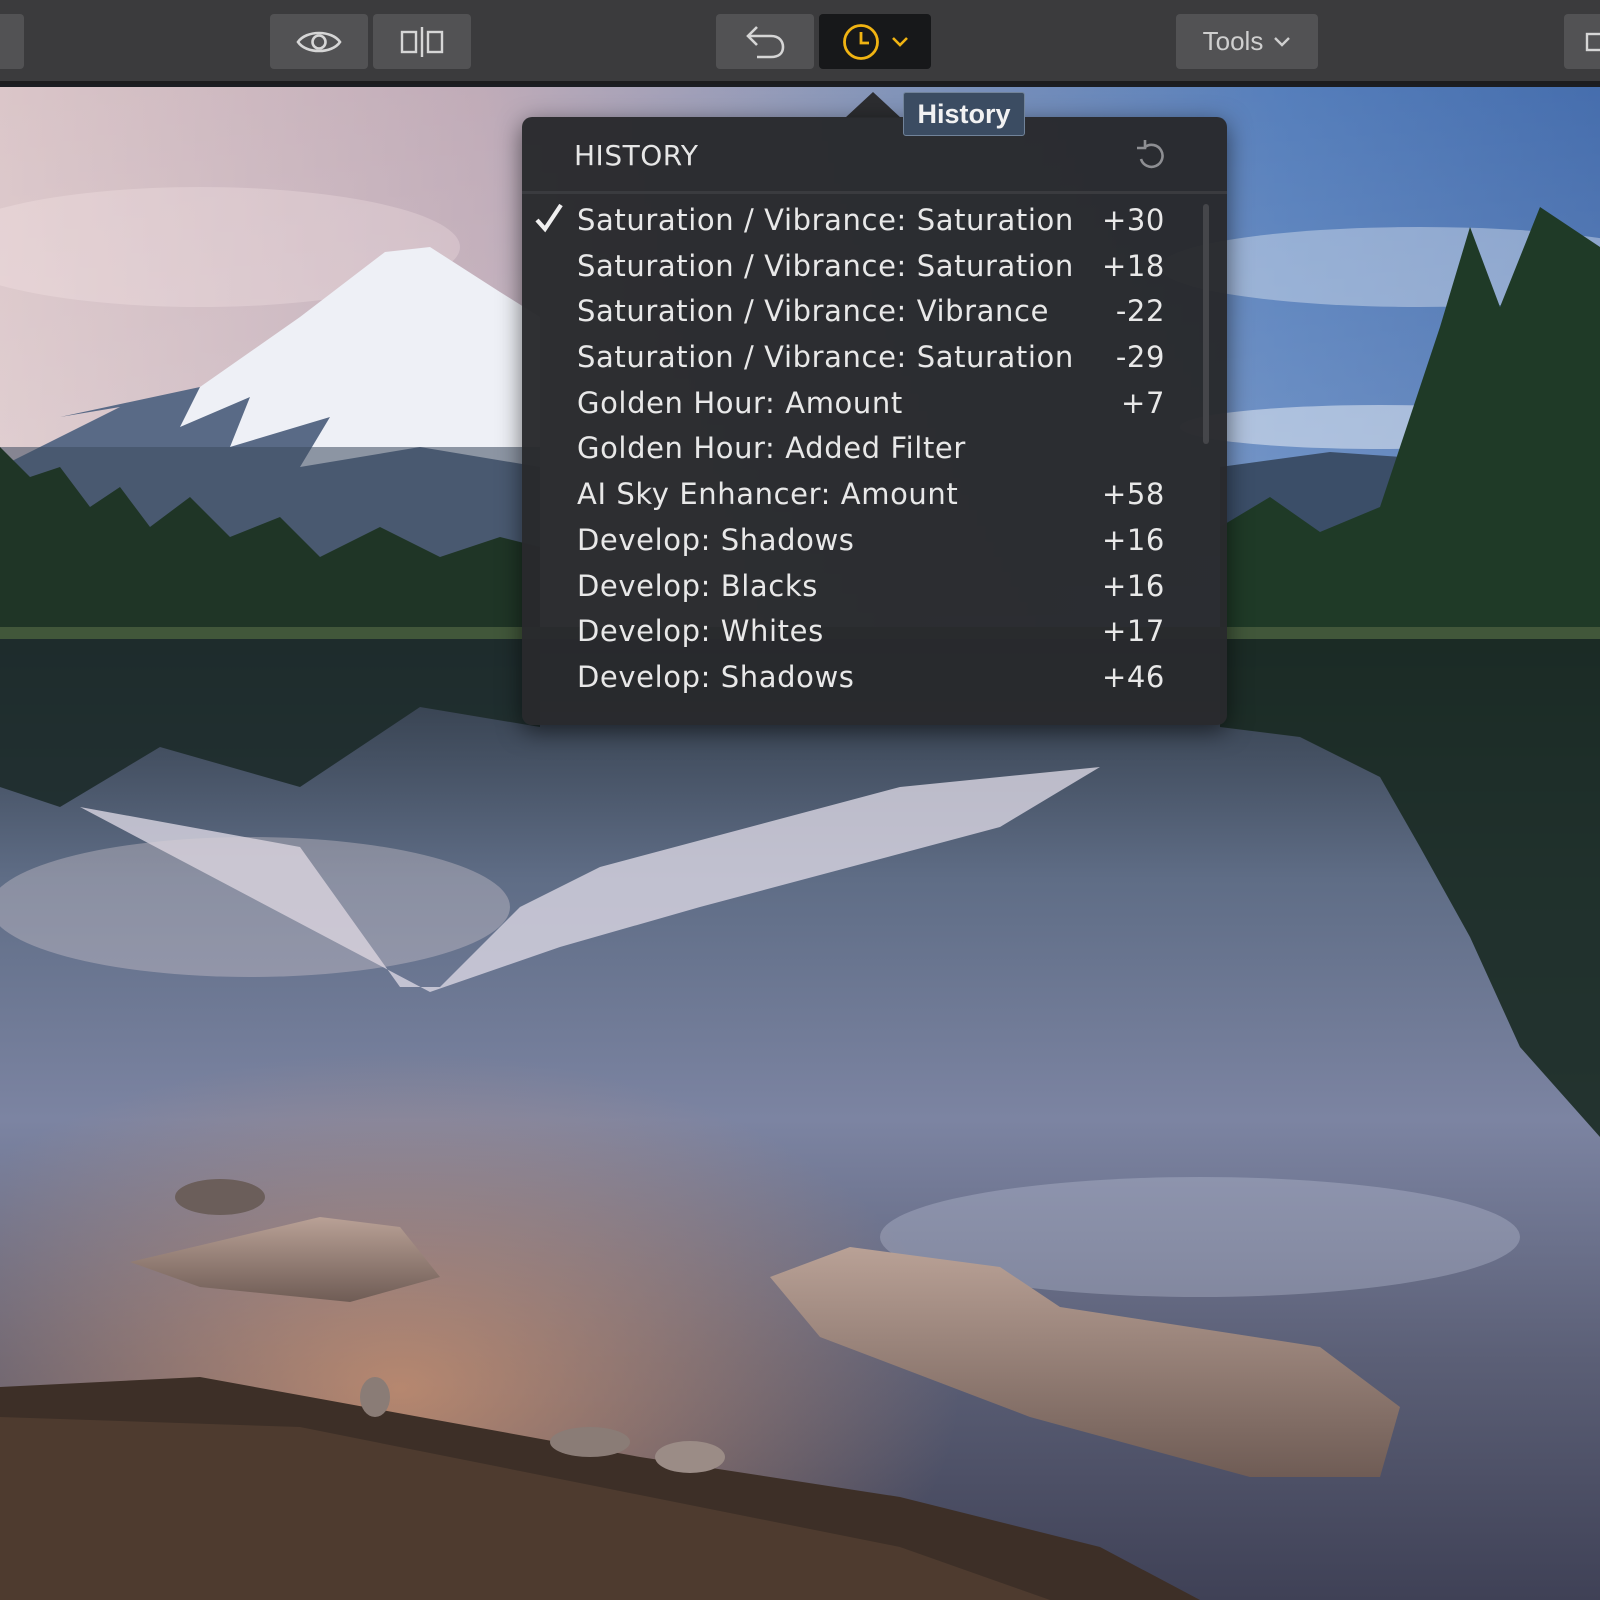  Describe the element at coordinates (1133, 494) in the screenshot. I see `history-item-value: +58` at that location.